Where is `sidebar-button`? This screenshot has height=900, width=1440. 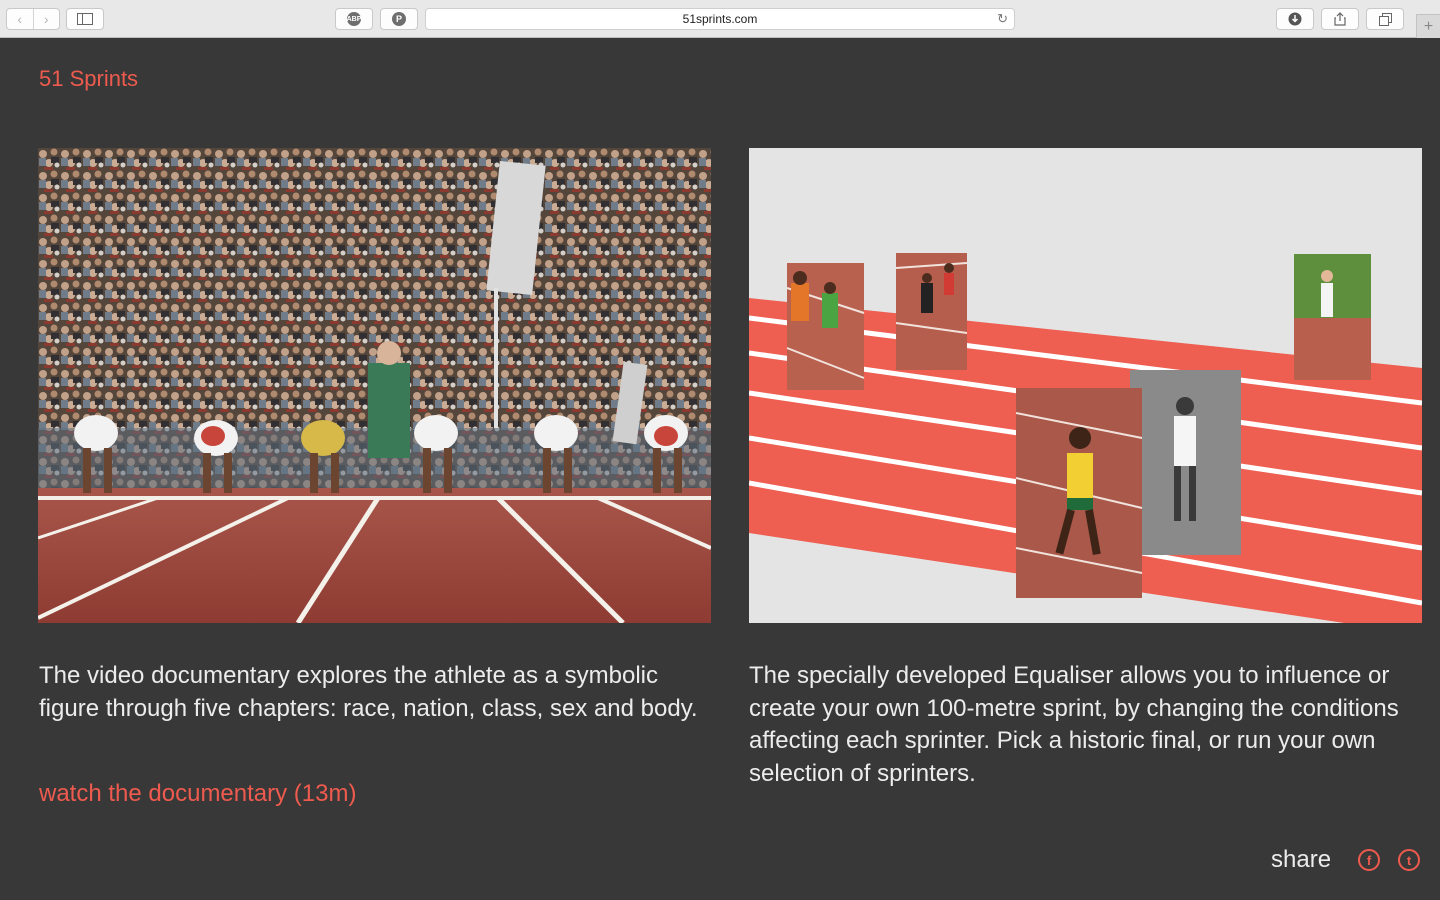 sidebar-button is located at coordinates (85, 19).